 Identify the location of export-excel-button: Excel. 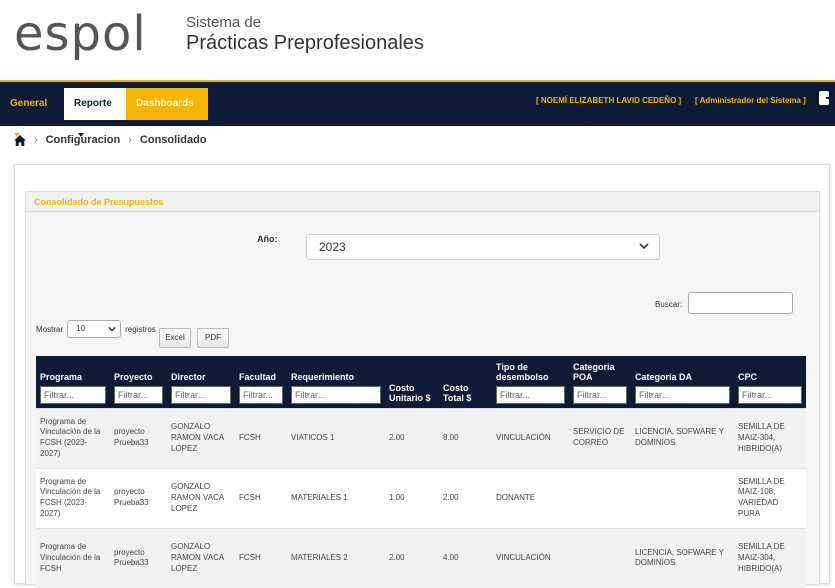
(175, 338).